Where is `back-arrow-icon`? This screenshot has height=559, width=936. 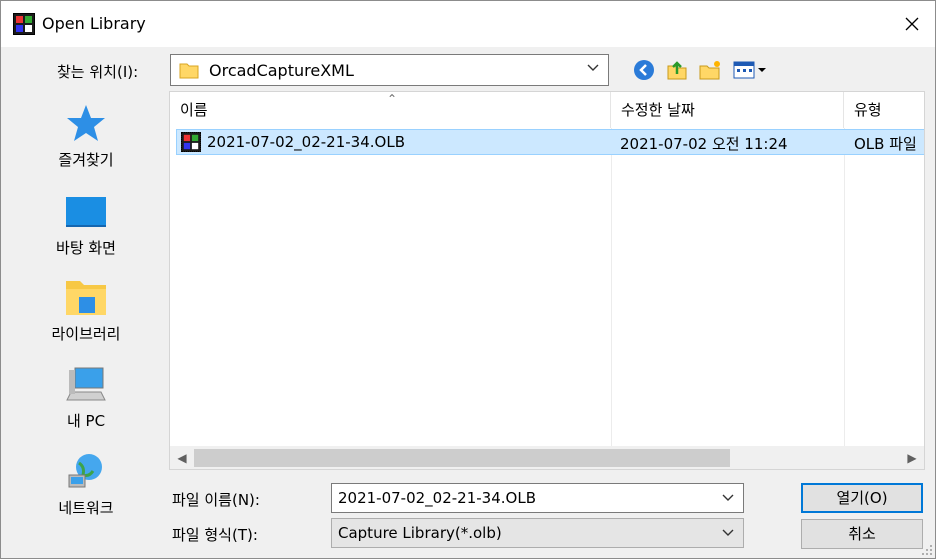 back-arrow-icon is located at coordinates (644, 70).